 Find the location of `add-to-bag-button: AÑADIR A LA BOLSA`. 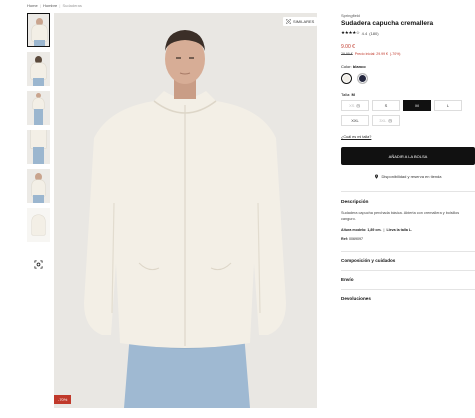

add-to-bag-button: AÑADIR A LA BOLSA is located at coordinates (408, 156).